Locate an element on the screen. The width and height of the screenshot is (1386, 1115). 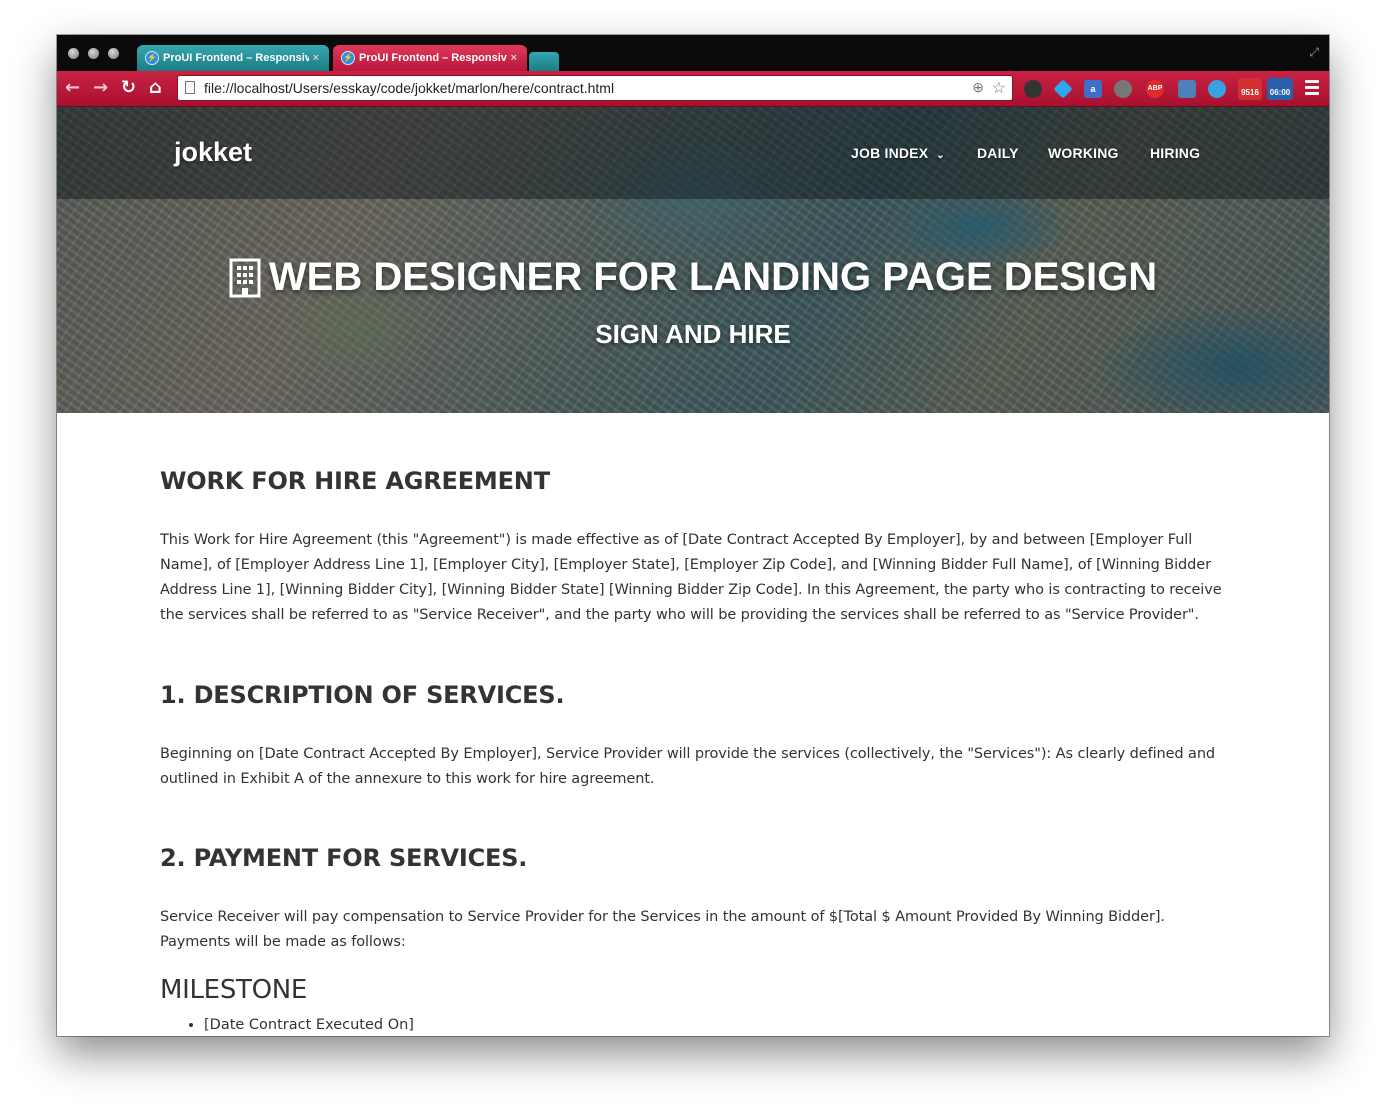
contract-title: WORK FOR HIRE AGREEMENT is located at coordinates (355, 481).